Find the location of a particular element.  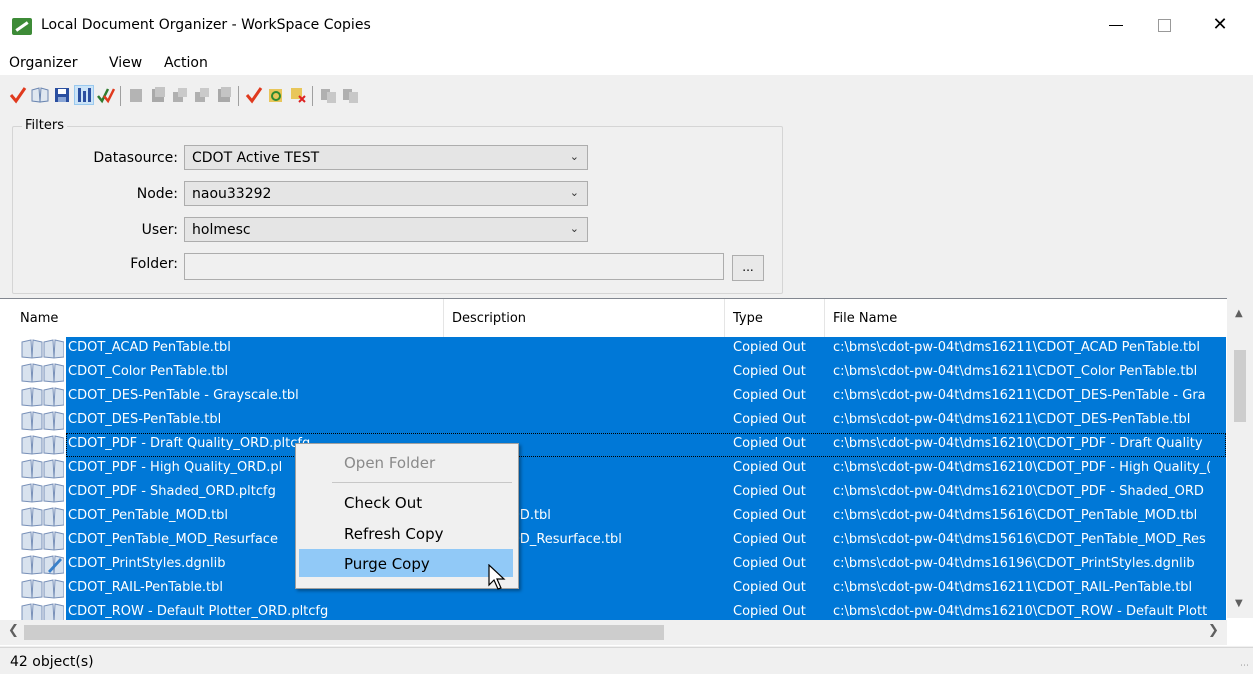

purge-copy-icon is located at coordinates (298, 95).